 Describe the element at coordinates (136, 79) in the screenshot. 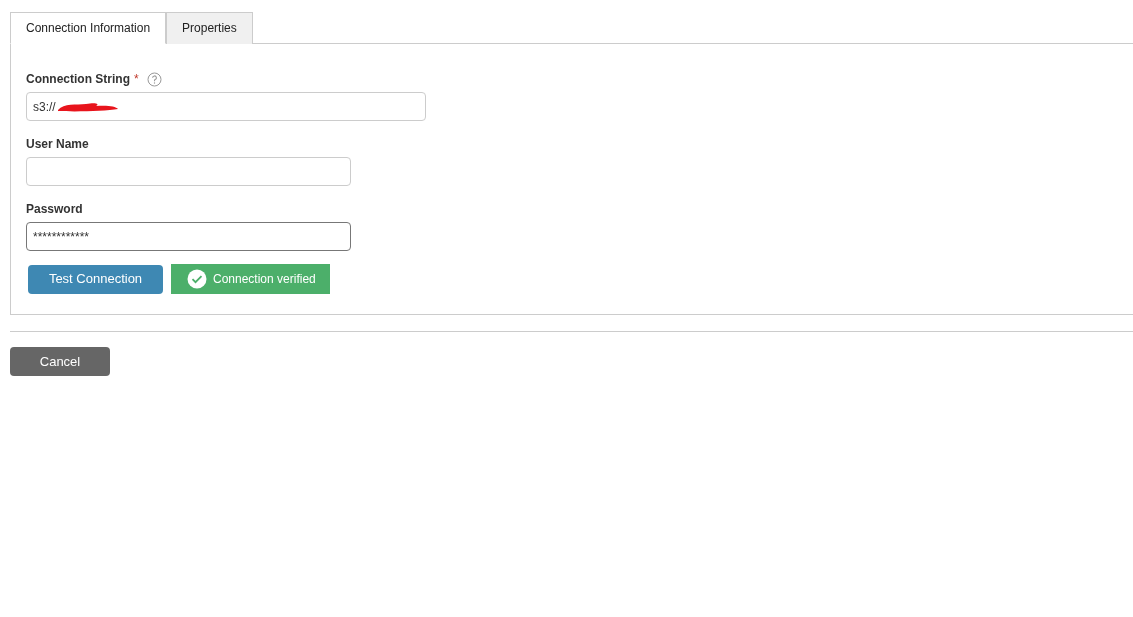

I see `required-mark: *` at that location.